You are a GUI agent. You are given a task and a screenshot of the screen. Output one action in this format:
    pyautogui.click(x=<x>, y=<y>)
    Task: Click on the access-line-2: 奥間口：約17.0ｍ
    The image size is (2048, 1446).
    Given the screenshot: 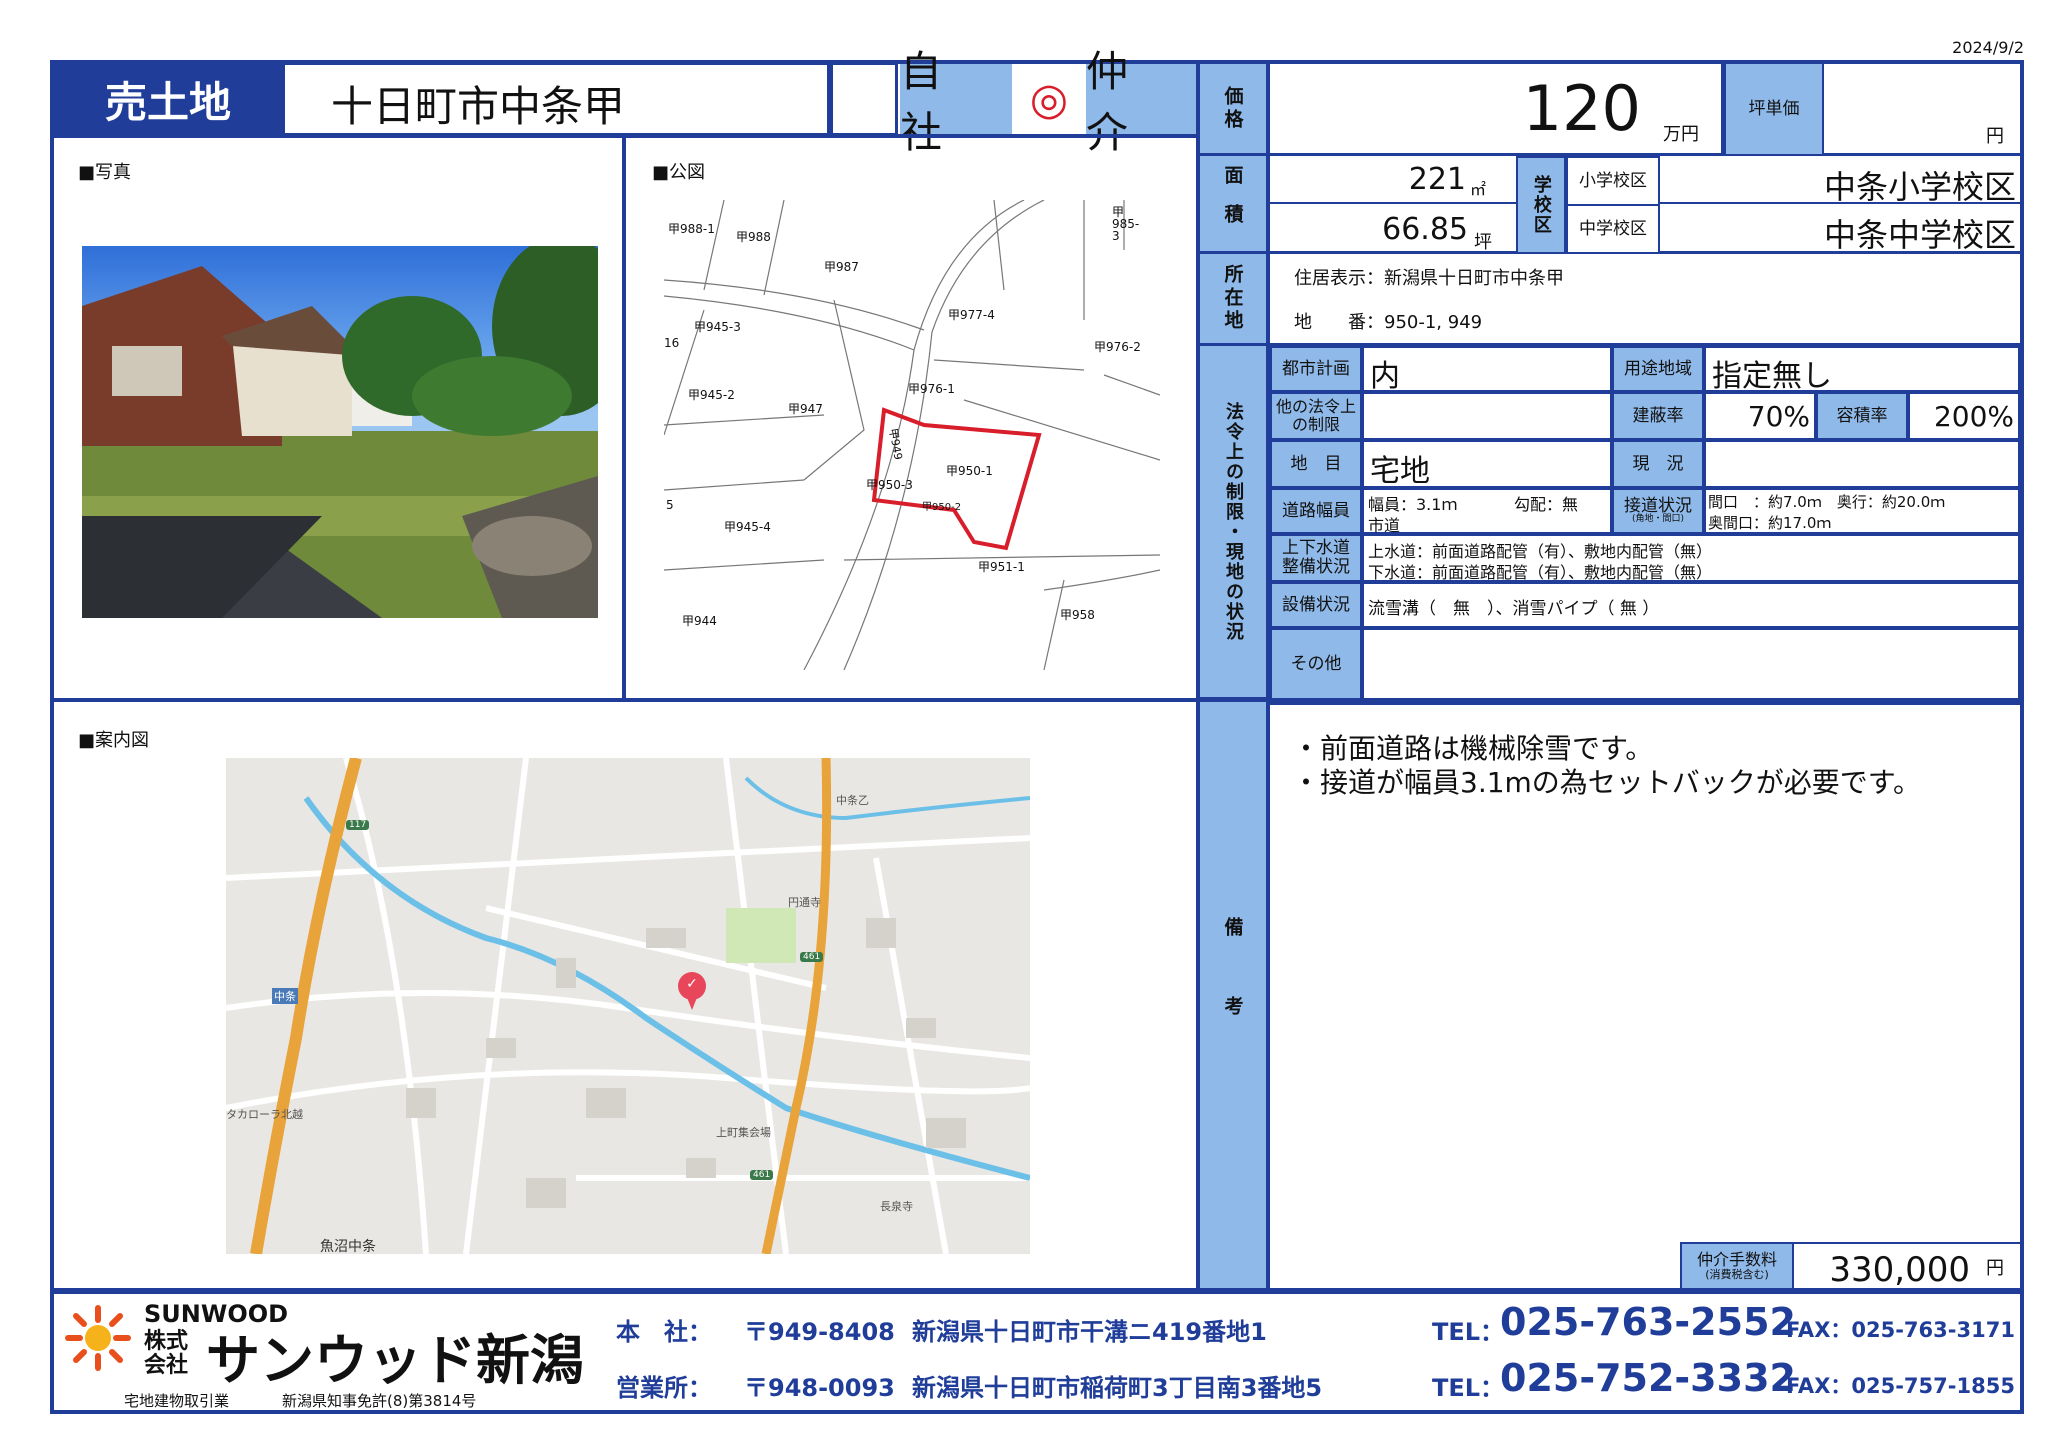 What is the action you would take?
    pyautogui.click(x=1770, y=523)
    